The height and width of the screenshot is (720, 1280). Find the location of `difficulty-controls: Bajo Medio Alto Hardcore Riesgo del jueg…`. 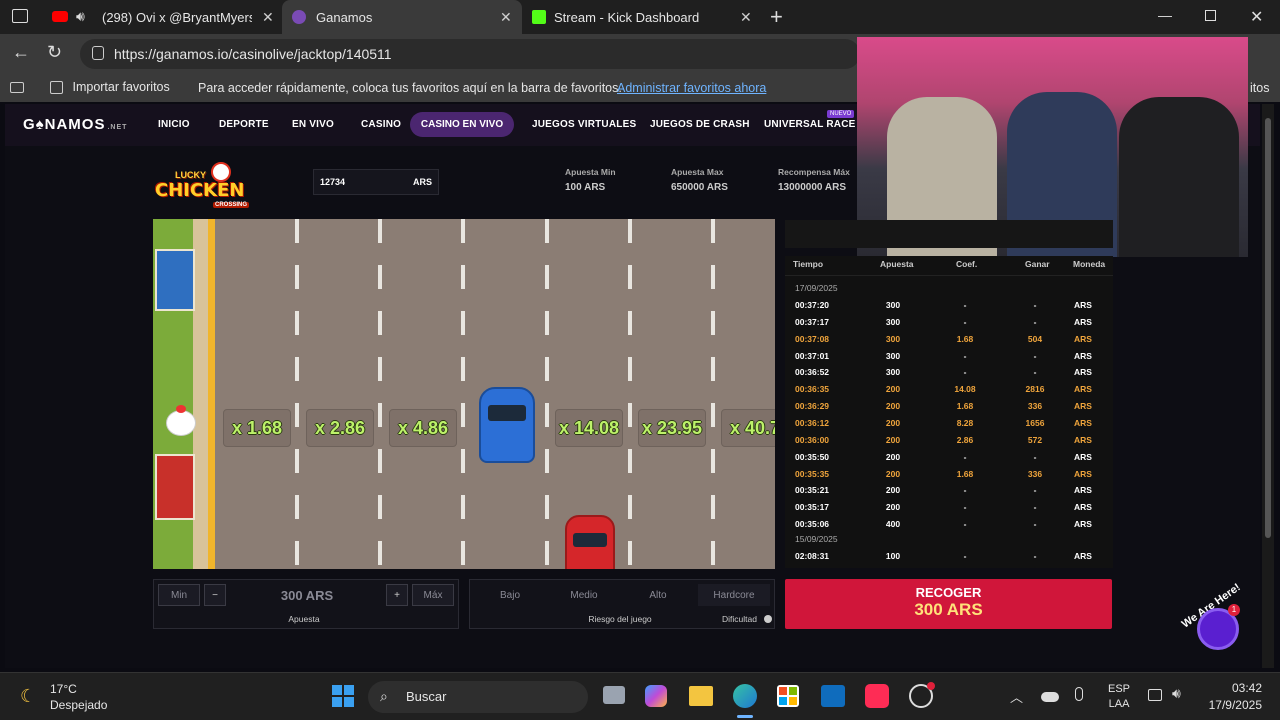

difficulty-controls: Bajo Medio Alto Hardcore Riesgo del jueg… is located at coordinates (622, 604).